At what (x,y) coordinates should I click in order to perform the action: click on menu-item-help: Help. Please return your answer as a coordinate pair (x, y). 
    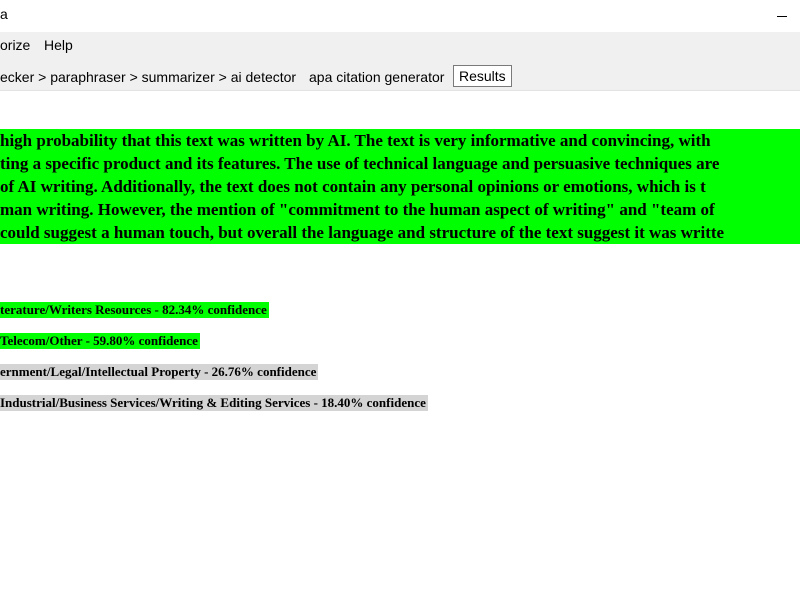
    Looking at the image, I should click on (58, 45).